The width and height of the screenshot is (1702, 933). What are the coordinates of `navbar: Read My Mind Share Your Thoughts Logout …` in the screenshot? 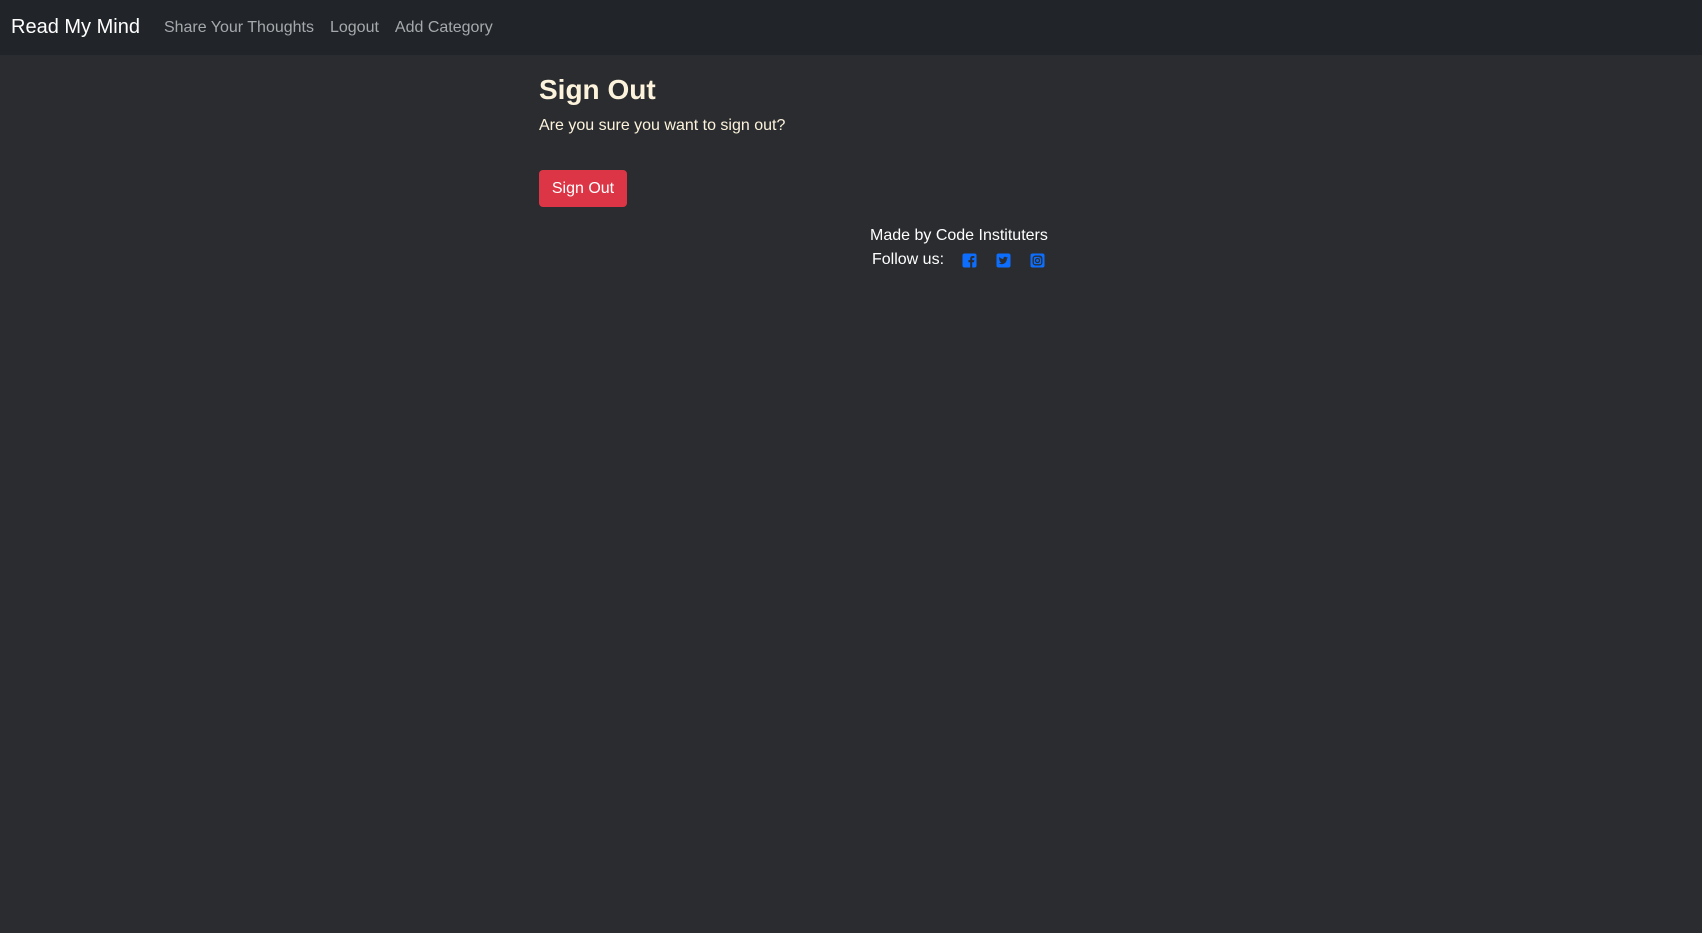 It's located at (851, 27).